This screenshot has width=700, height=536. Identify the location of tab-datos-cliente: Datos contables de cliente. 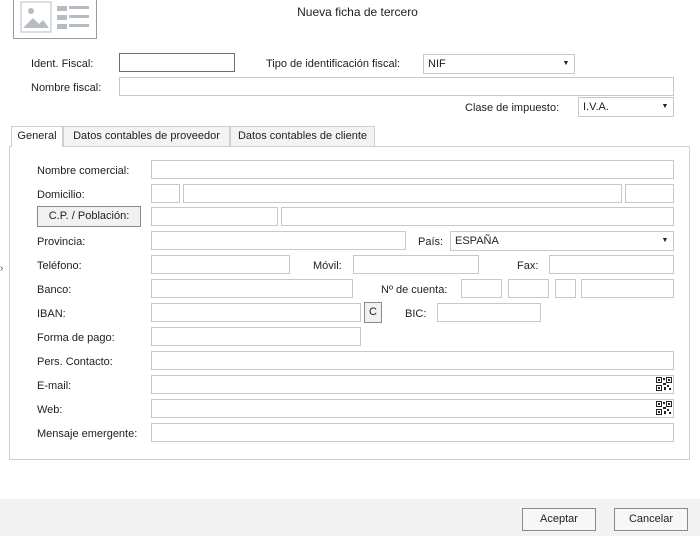
(302, 136).